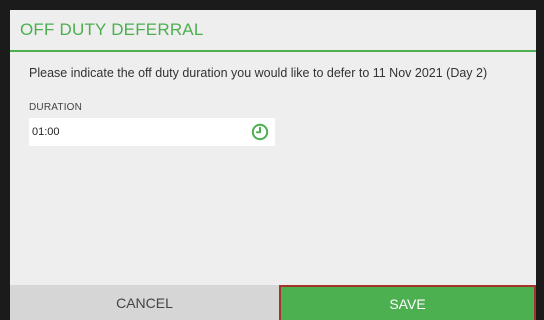 Image resolution: width=544 pixels, height=320 pixels. What do you see at coordinates (112, 29) in the screenshot?
I see `dialog-title: OFF DUTY DEFERRAL` at bounding box center [112, 29].